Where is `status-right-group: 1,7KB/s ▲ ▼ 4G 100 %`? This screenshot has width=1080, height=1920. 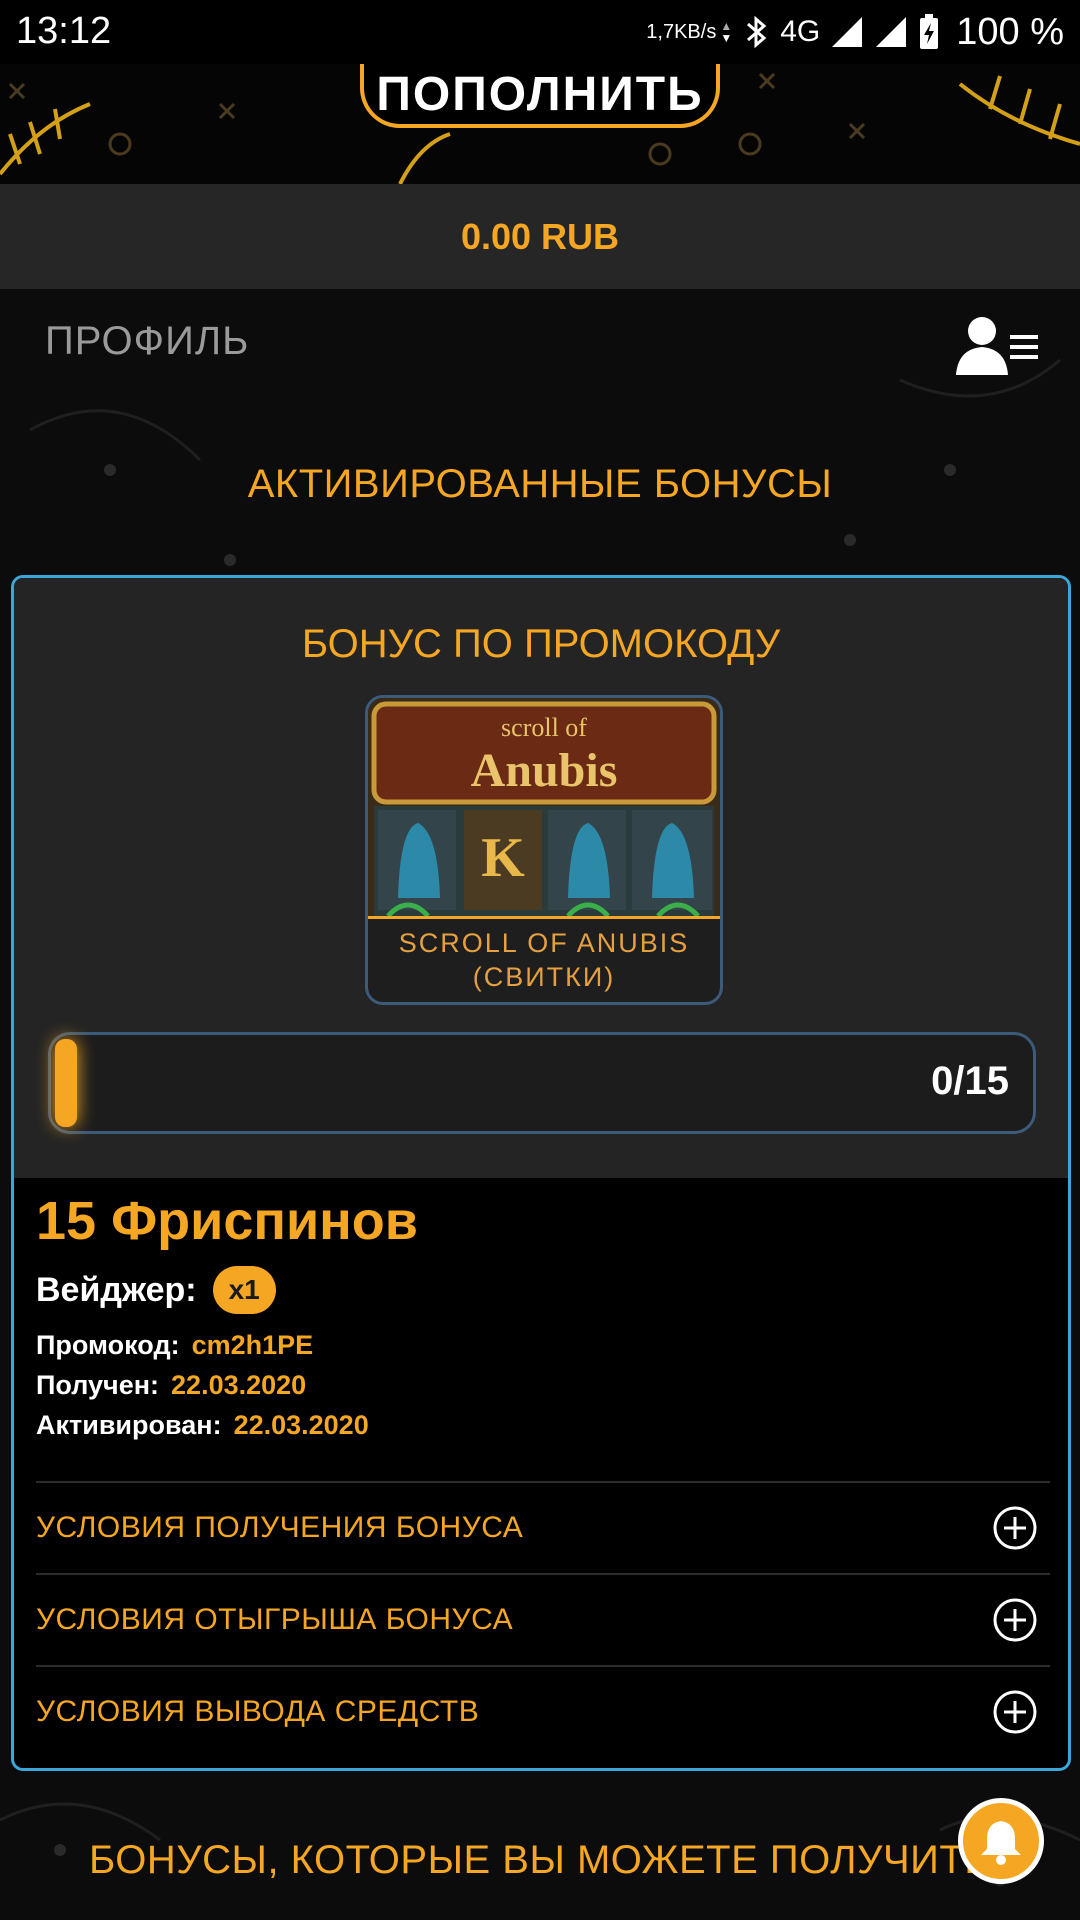
status-right-group: 1,7KB/s ▲ ▼ 4G 100 % is located at coordinates (855, 32).